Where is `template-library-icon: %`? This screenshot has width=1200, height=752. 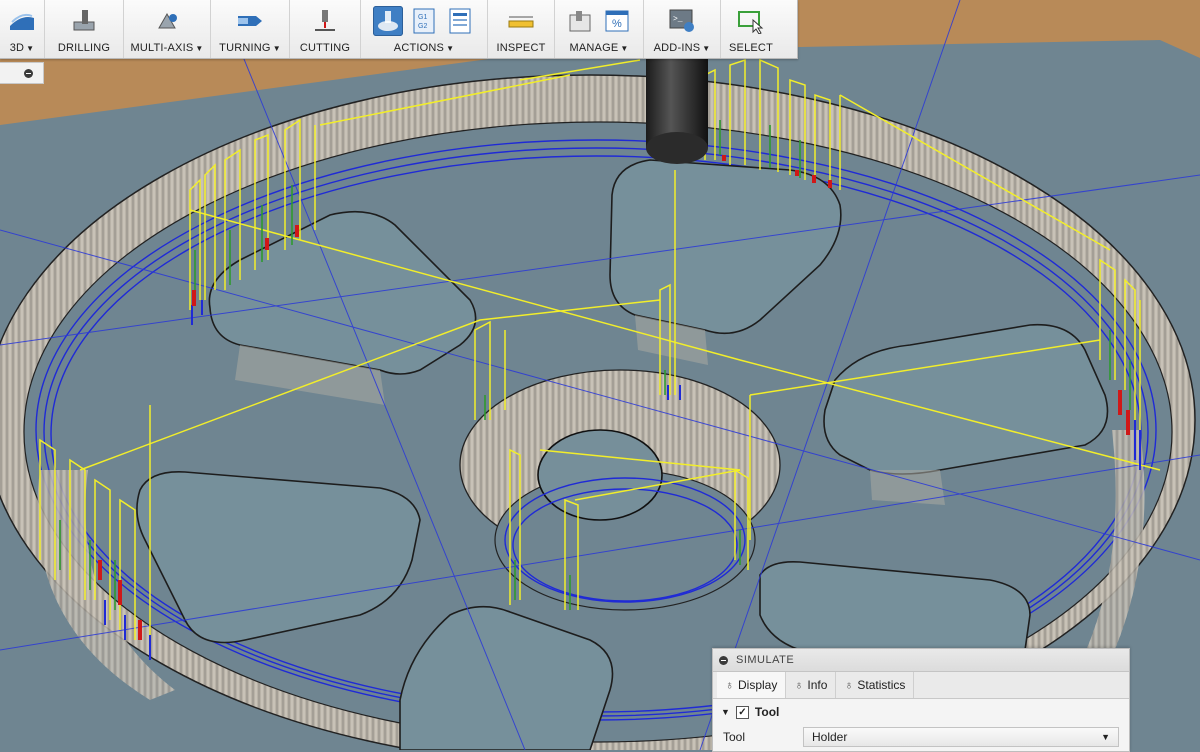 template-library-icon: % is located at coordinates (617, 21).